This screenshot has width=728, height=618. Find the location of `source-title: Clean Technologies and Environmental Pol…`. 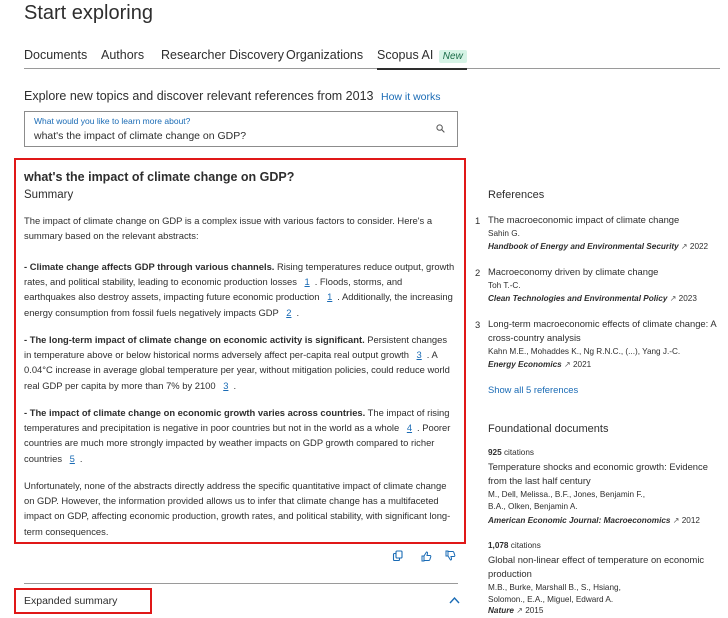

source-title: Clean Technologies and Environmental Pol… is located at coordinates (578, 298).